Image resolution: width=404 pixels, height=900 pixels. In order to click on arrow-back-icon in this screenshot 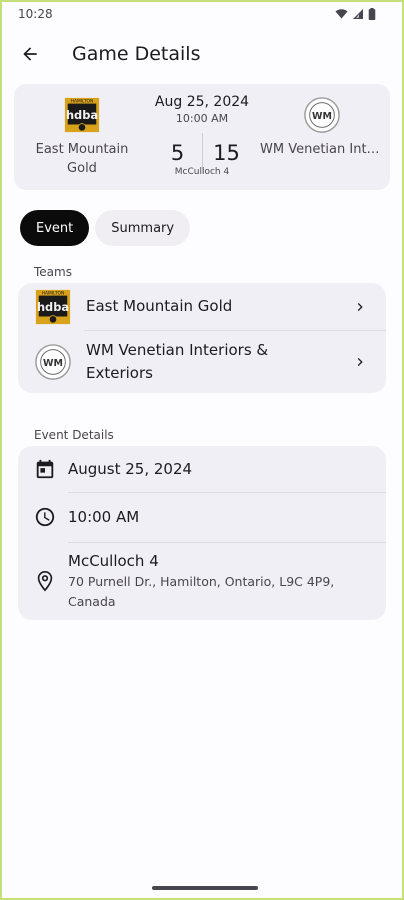, I will do `click(30, 54)`.